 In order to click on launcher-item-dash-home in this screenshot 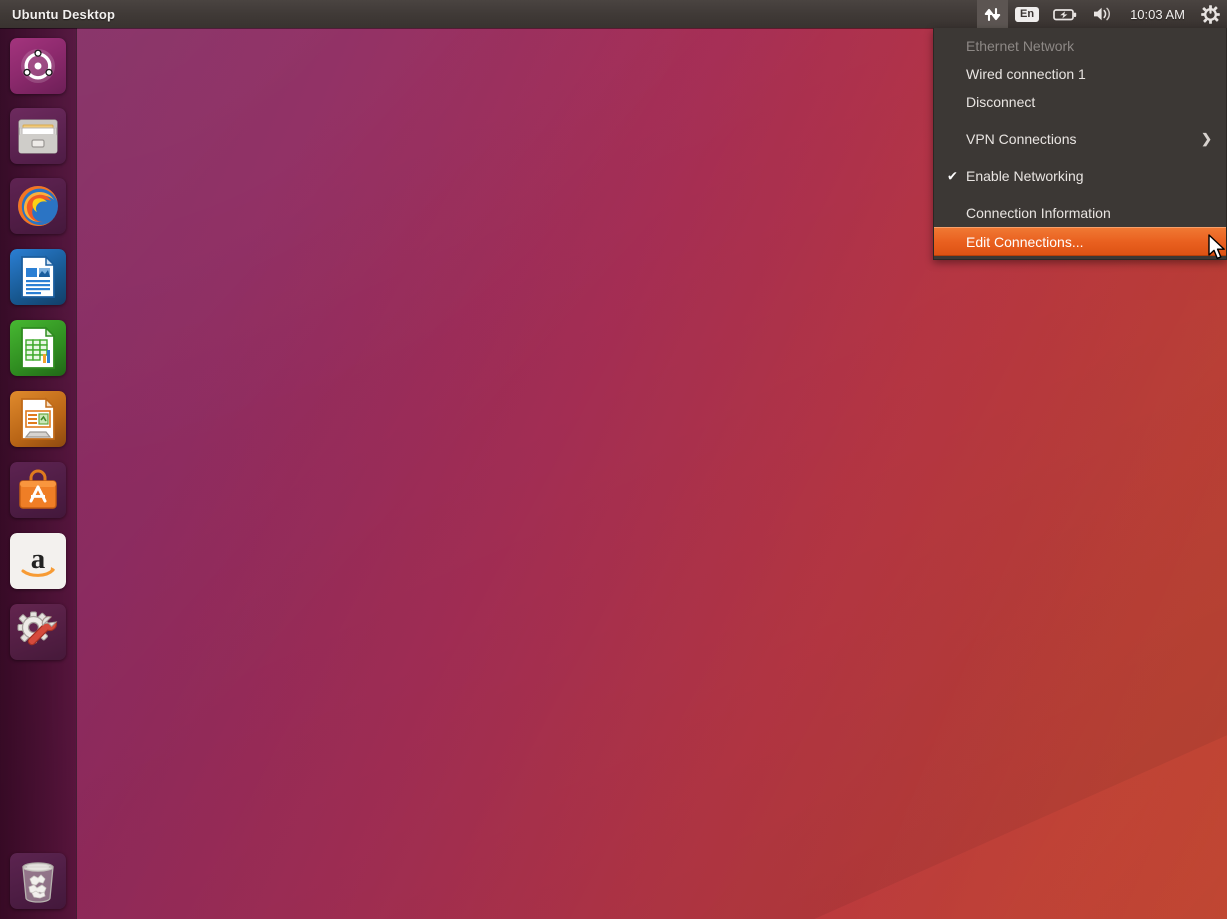, I will do `click(38, 66)`.